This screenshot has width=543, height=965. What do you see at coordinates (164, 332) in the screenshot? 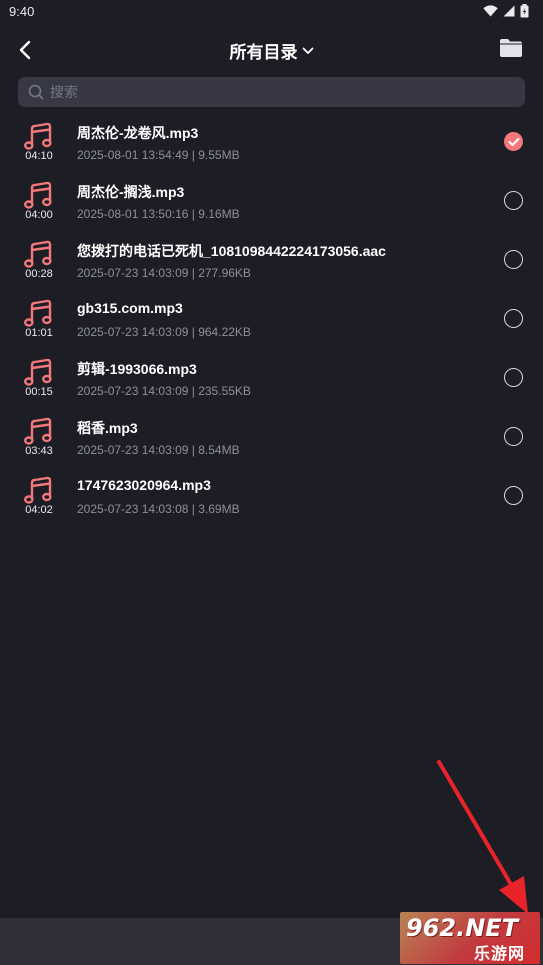
I see `file-meta: 2025-07-23 14:03:09 | 964.22KB` at bounding box center [164, 332].